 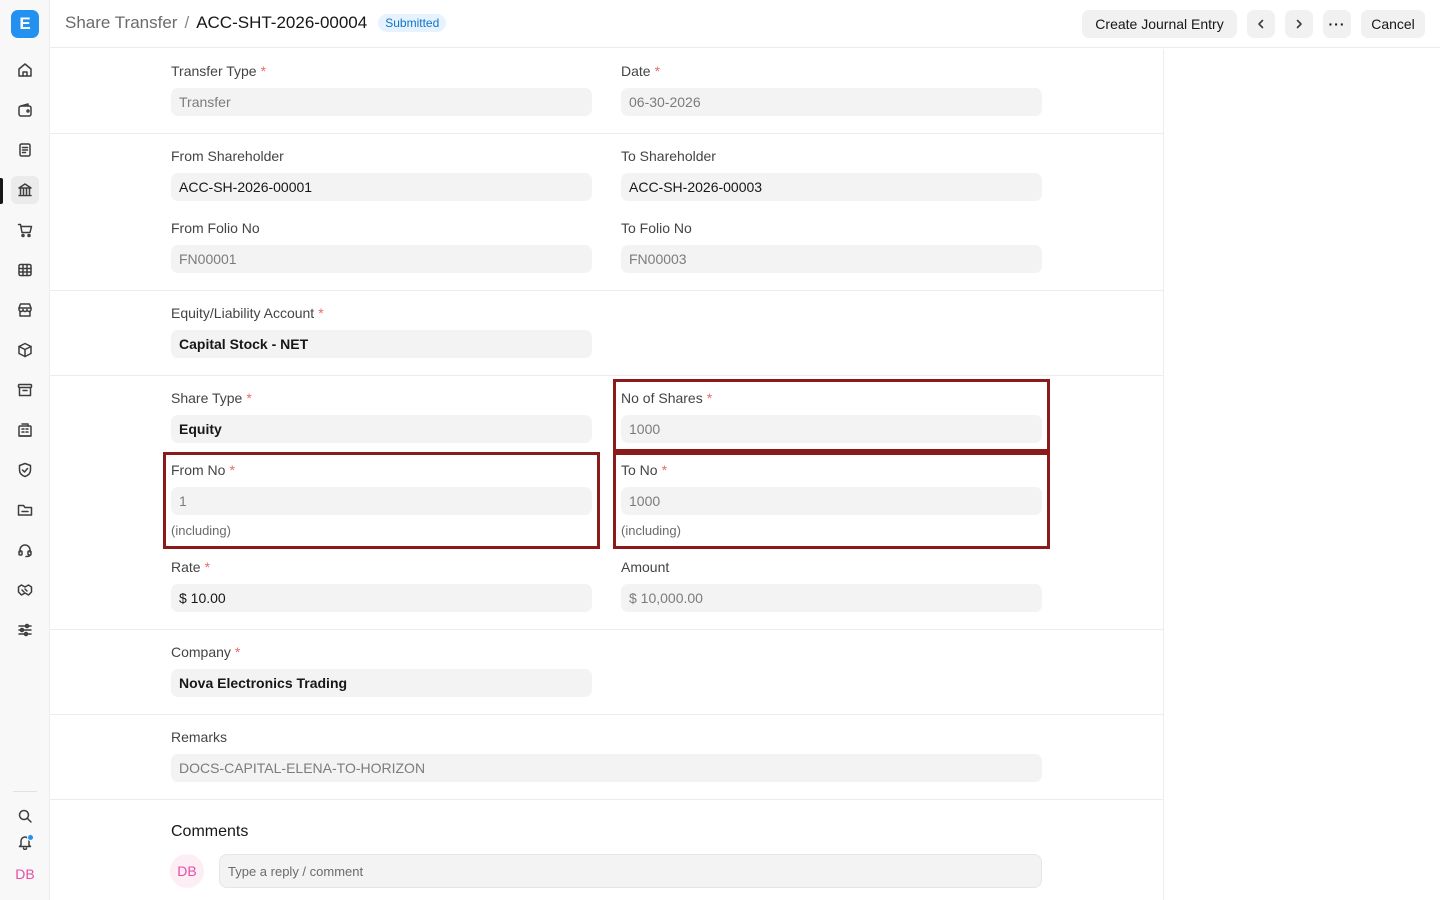 What do you see at coordinates (25, 470) in the screenshot?
I see `shield-icon` at bounding box center [25, 470].